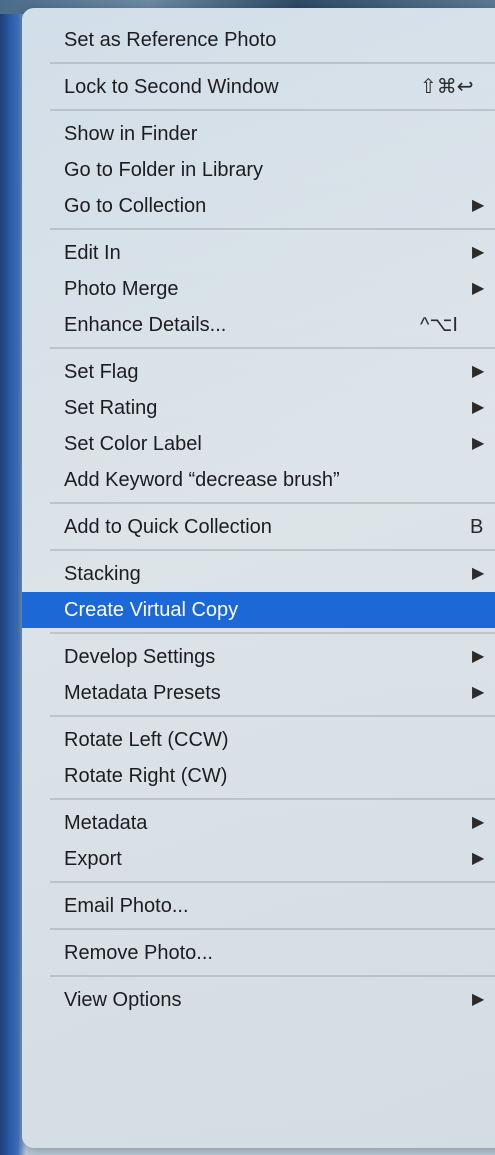 This screenshot has height=1155, width=495. I want to click on menu-item-export: Export ▶, so click(258, 859).